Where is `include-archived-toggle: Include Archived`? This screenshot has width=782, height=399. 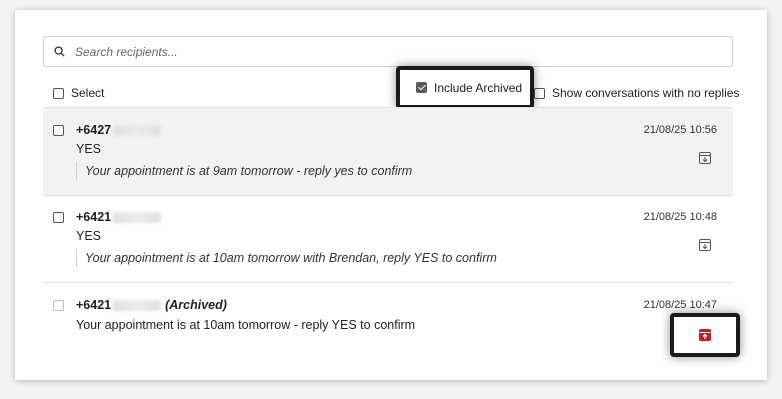 include-archived-toggle: Include Archived is located at coordinates (465, 87).